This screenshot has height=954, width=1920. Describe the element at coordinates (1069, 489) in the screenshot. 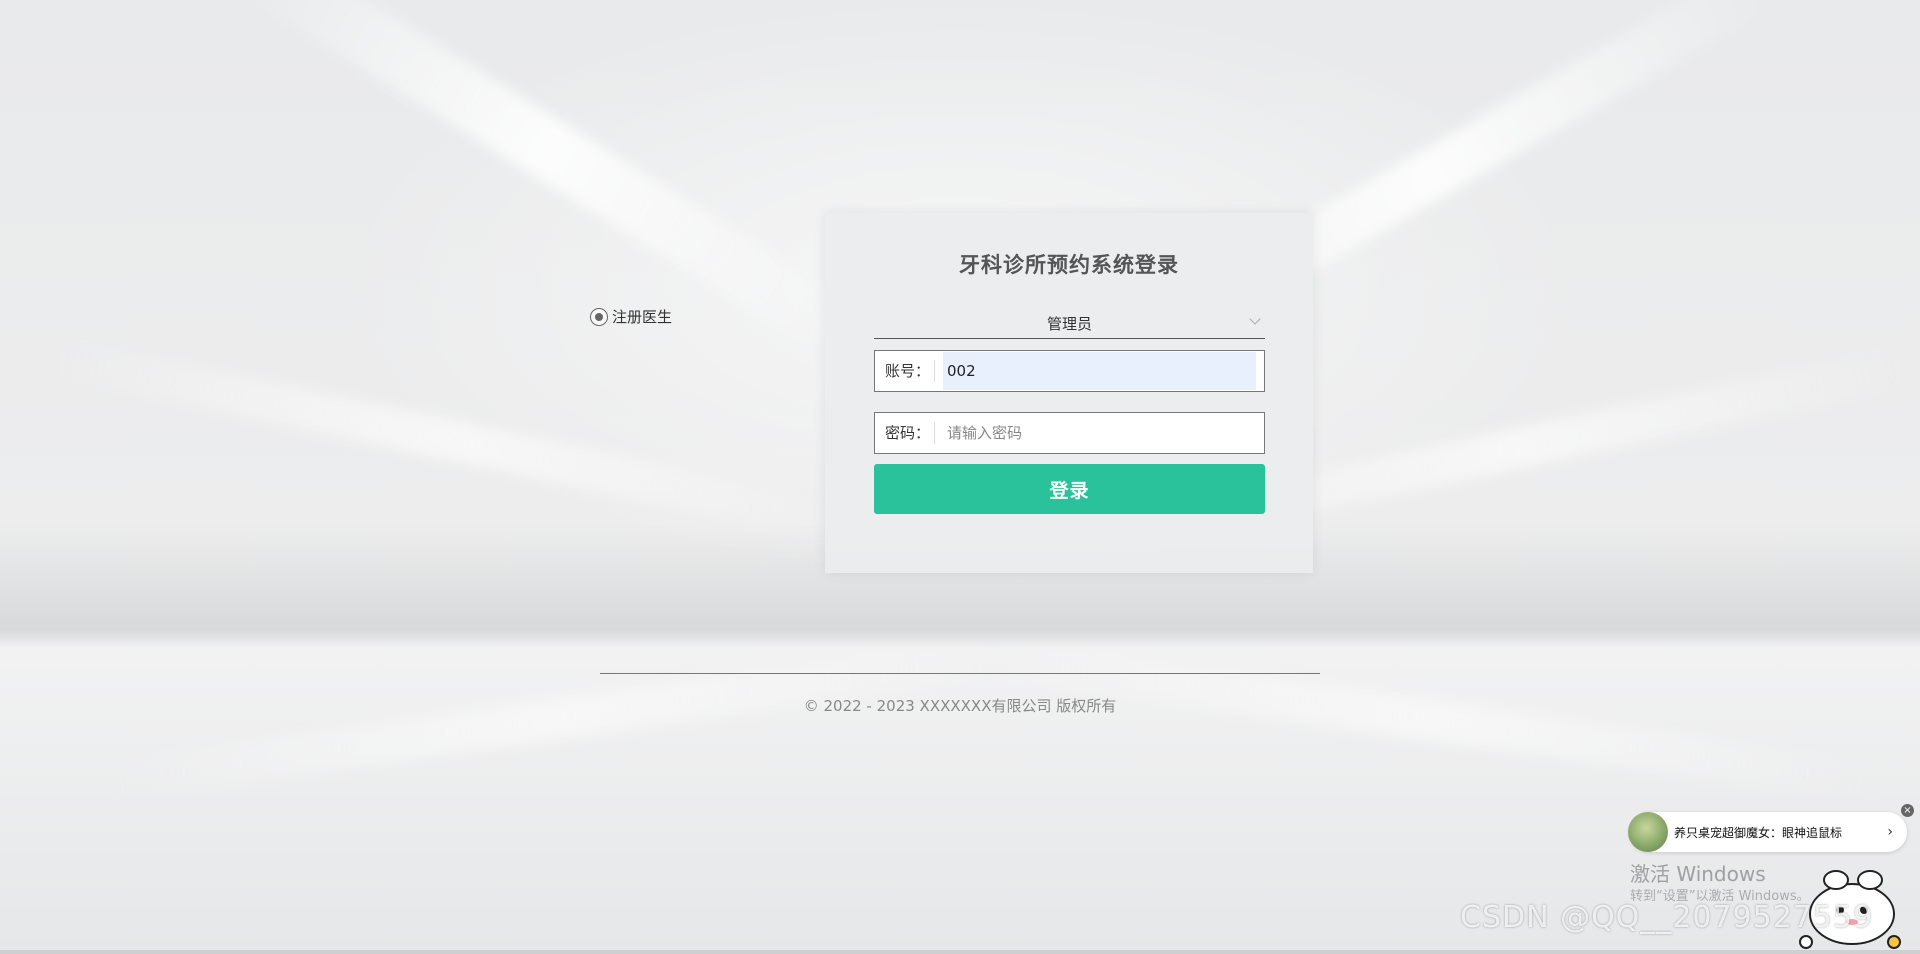

I see `login-button: 登录` at that location.